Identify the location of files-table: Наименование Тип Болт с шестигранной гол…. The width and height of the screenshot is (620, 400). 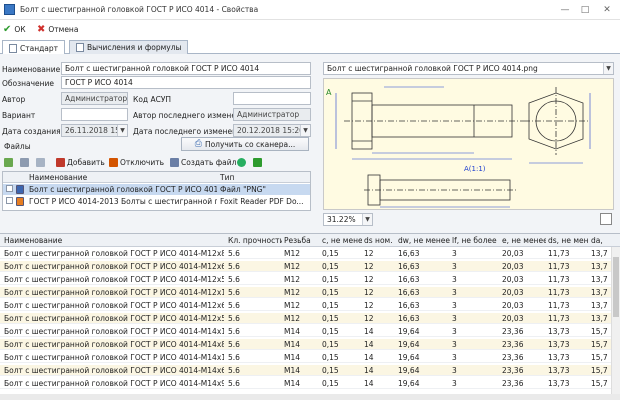
(156, 191).